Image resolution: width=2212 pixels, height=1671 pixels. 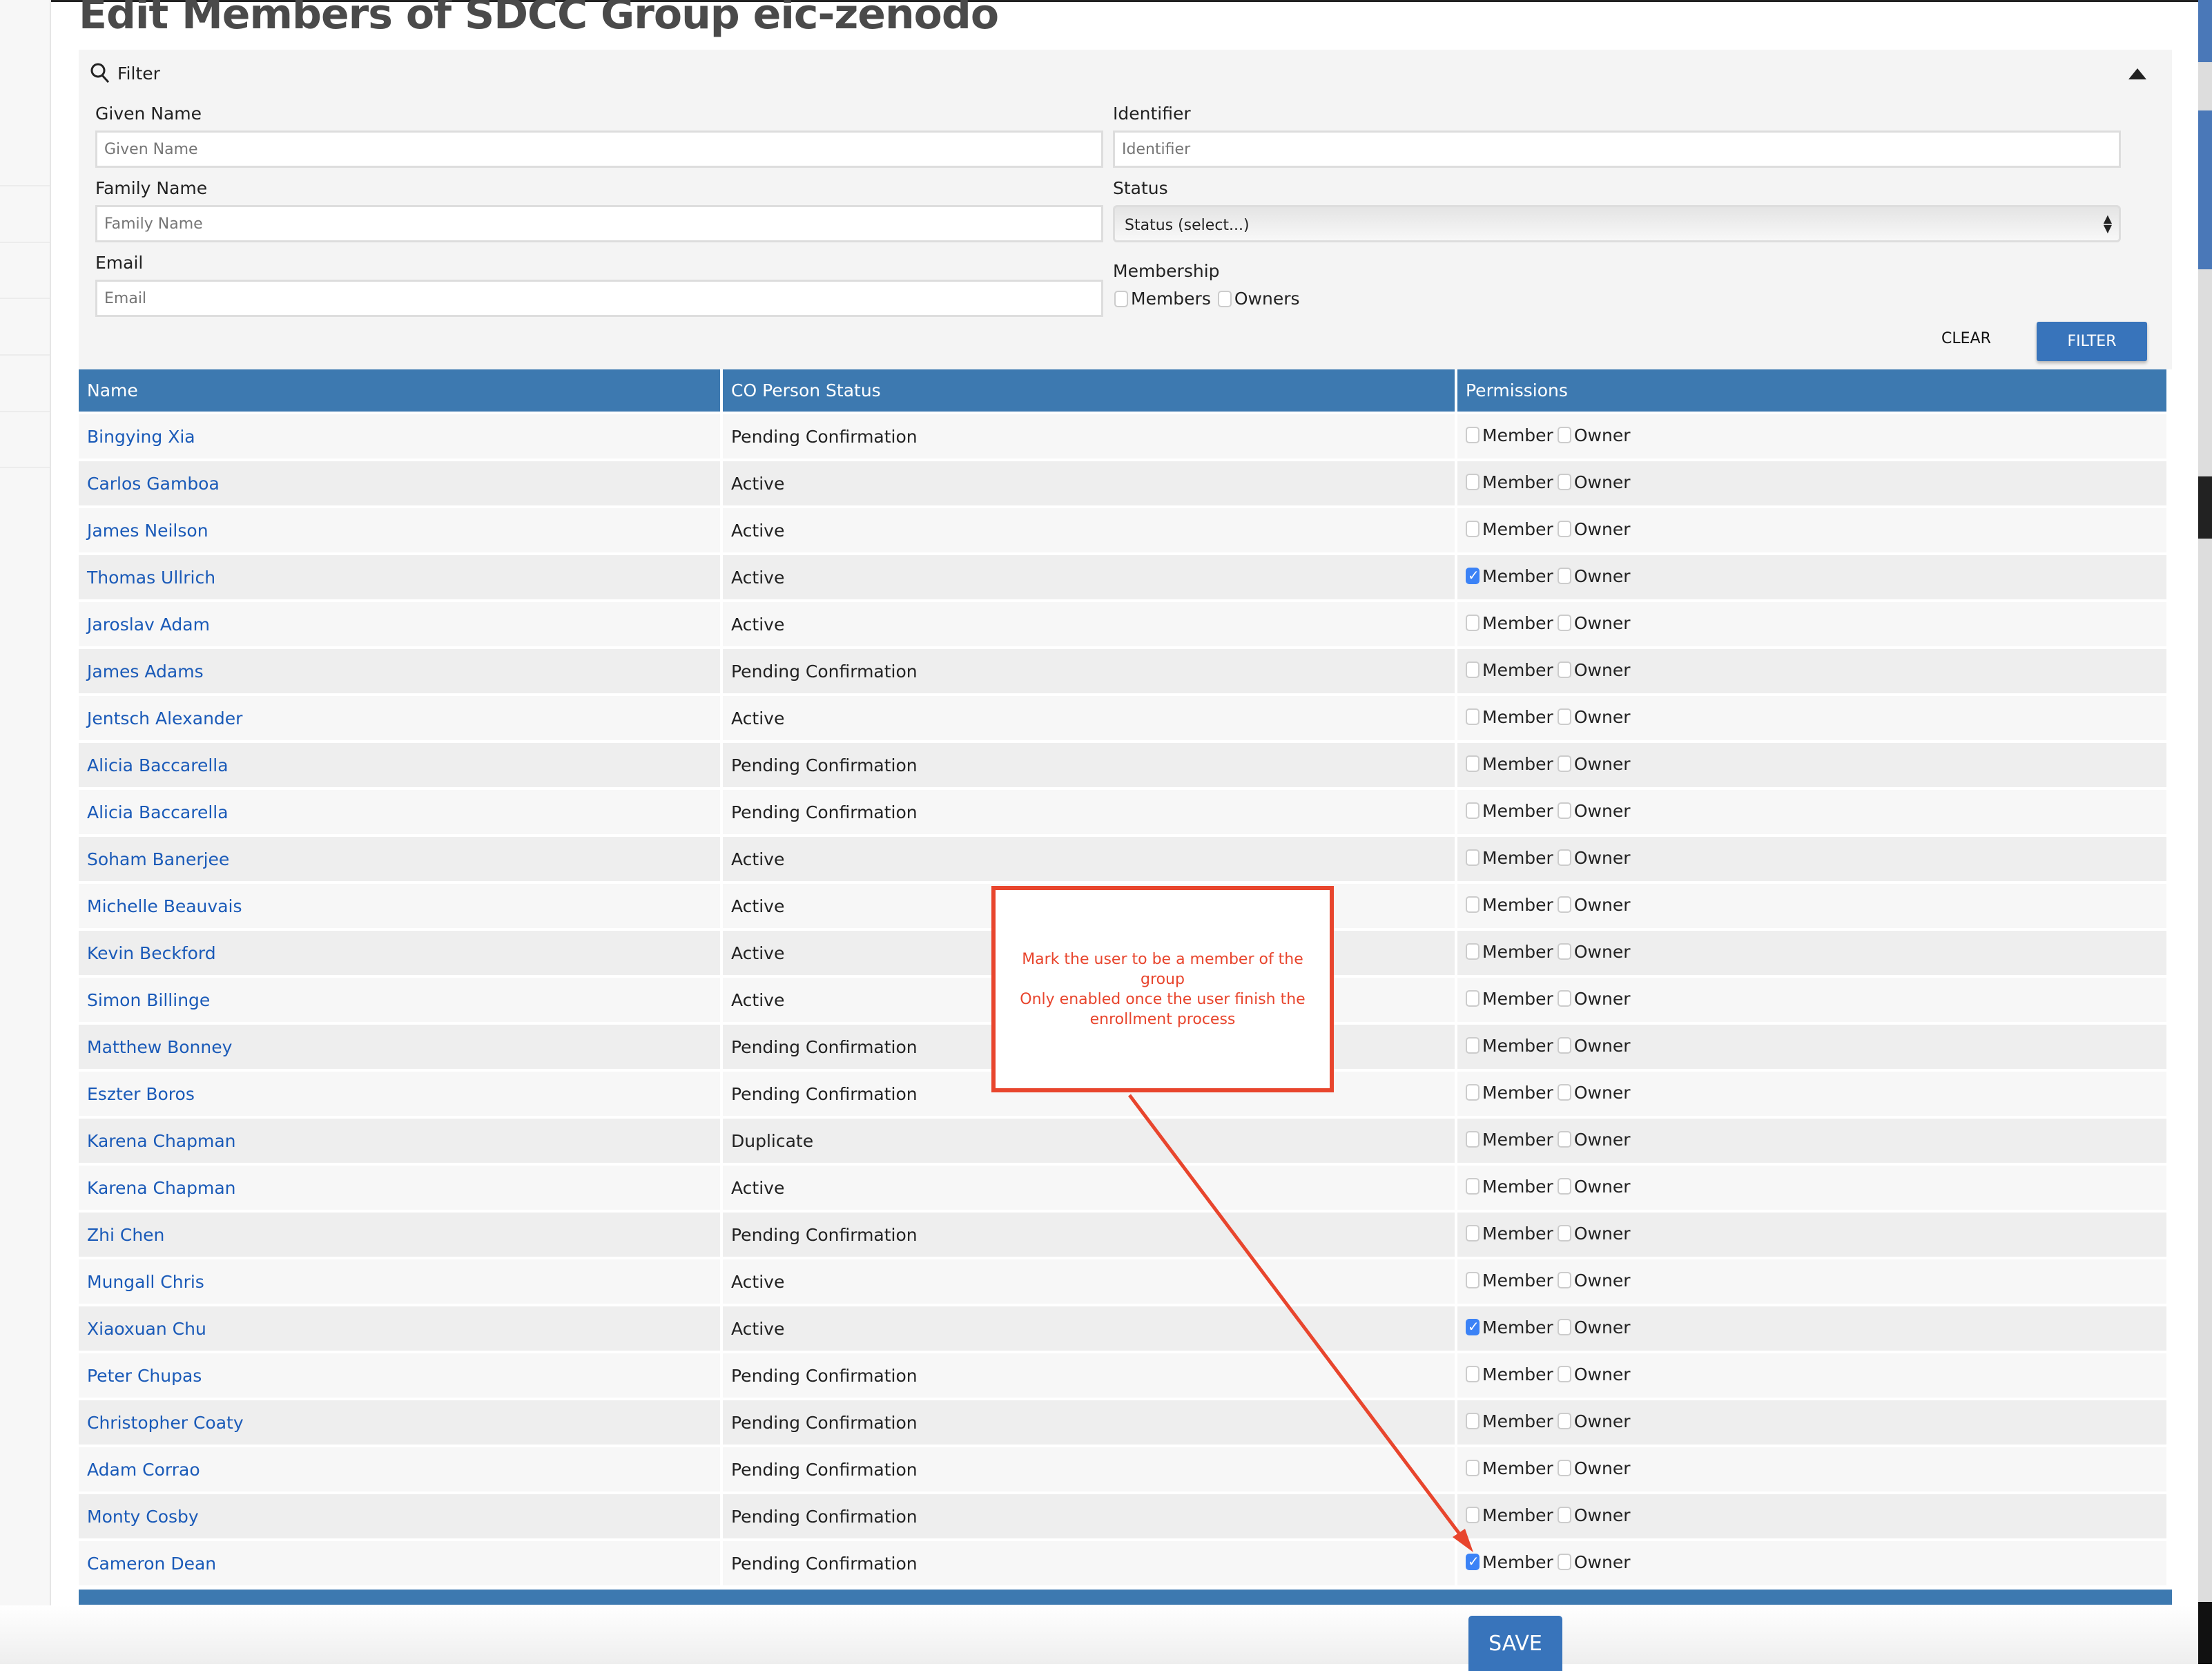 I want to click on member-name-link: Jaroslav Adam, so click(x=148, y=625).